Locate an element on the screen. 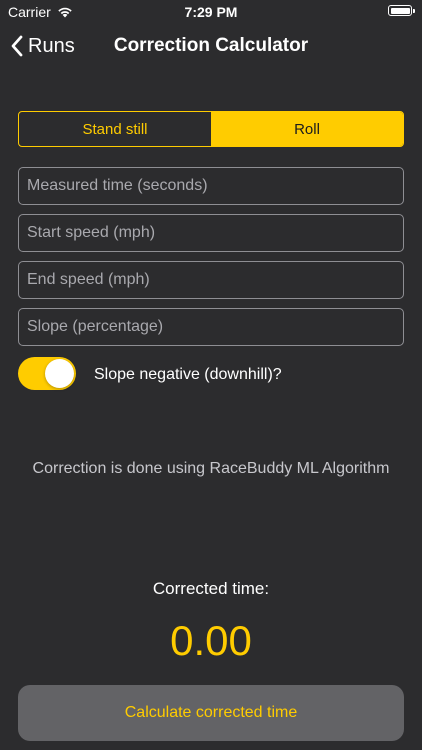 This screenshot has width=422, height=750. end-speed-input is located at coordinates (211, 280).